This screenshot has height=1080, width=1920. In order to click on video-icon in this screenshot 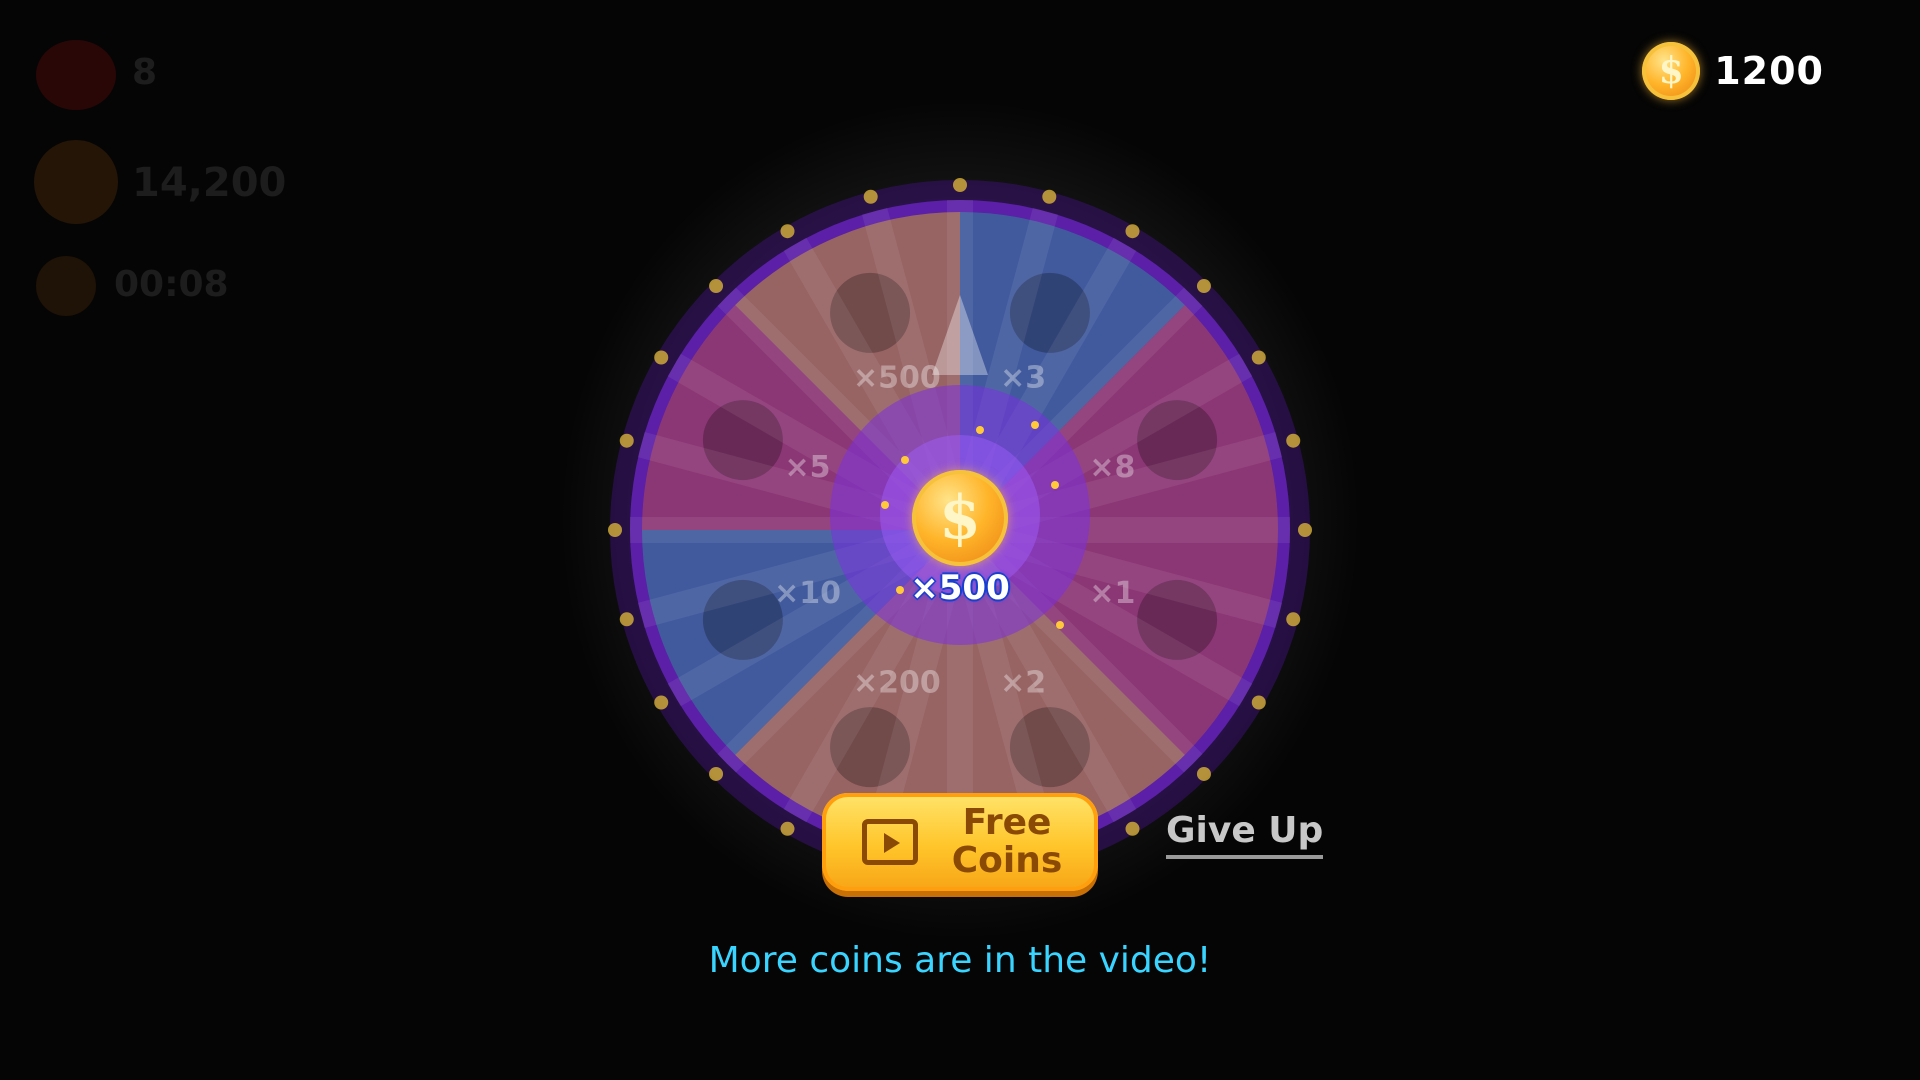, I will do `click(890, 842)`.